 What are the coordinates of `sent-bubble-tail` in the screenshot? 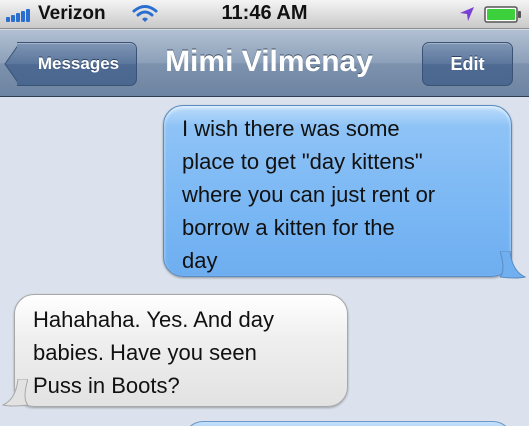 It's located at (513, 265).